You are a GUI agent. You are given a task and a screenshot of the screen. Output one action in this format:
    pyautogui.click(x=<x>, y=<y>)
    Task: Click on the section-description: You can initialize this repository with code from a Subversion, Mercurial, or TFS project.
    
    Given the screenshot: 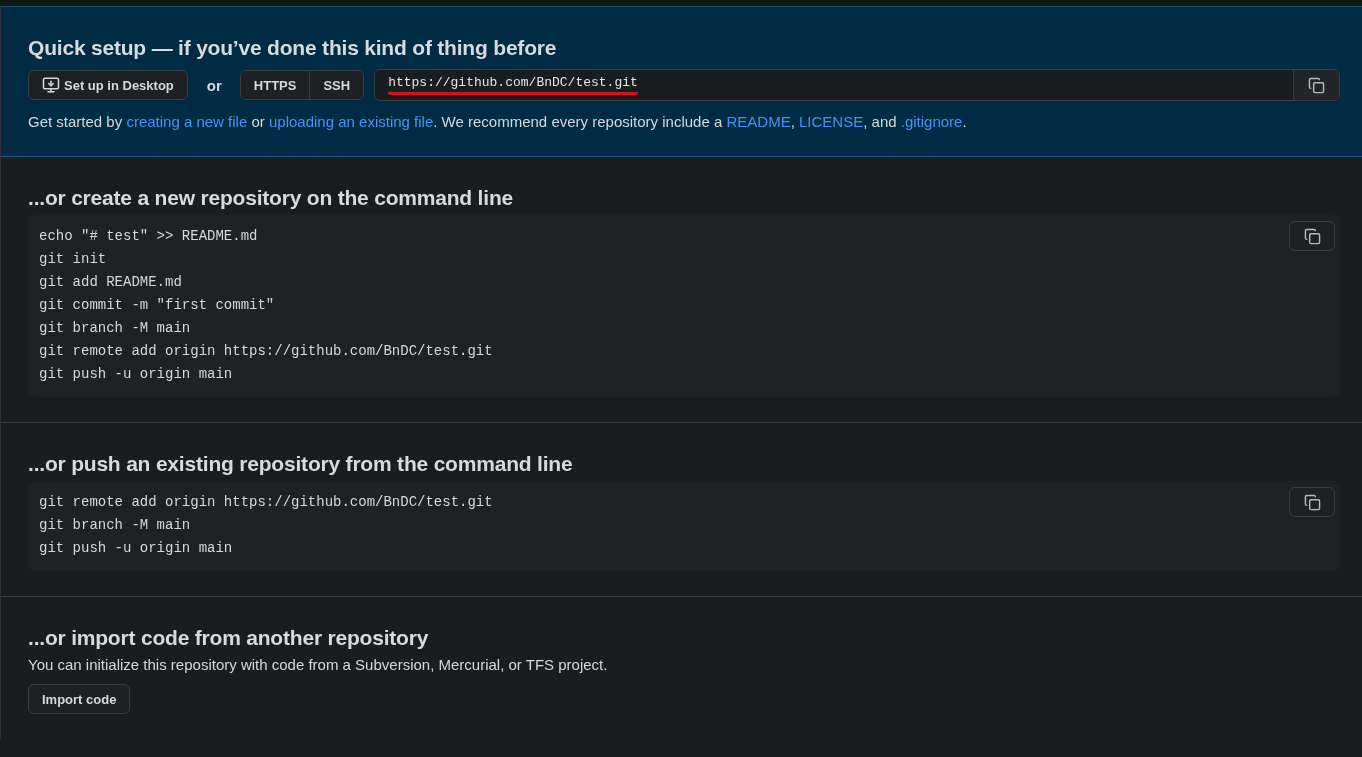 What is the action you would take?
    pyautogui.click(x=318, y=664)
    